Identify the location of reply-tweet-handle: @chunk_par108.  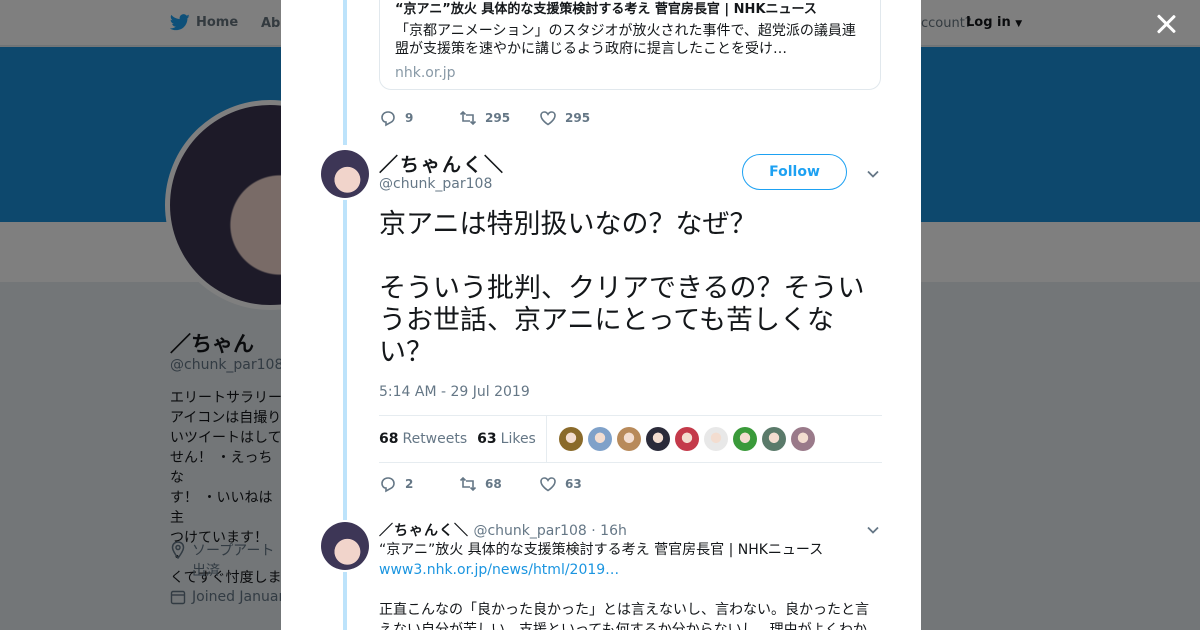
(529, 531).